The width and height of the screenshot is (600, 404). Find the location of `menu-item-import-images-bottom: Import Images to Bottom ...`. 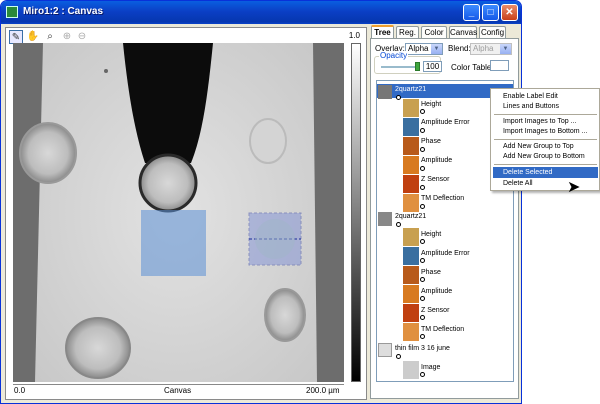

menu-item-import-images-bottom: Import Images to Bottom ... is located at coordinates (545, 131).